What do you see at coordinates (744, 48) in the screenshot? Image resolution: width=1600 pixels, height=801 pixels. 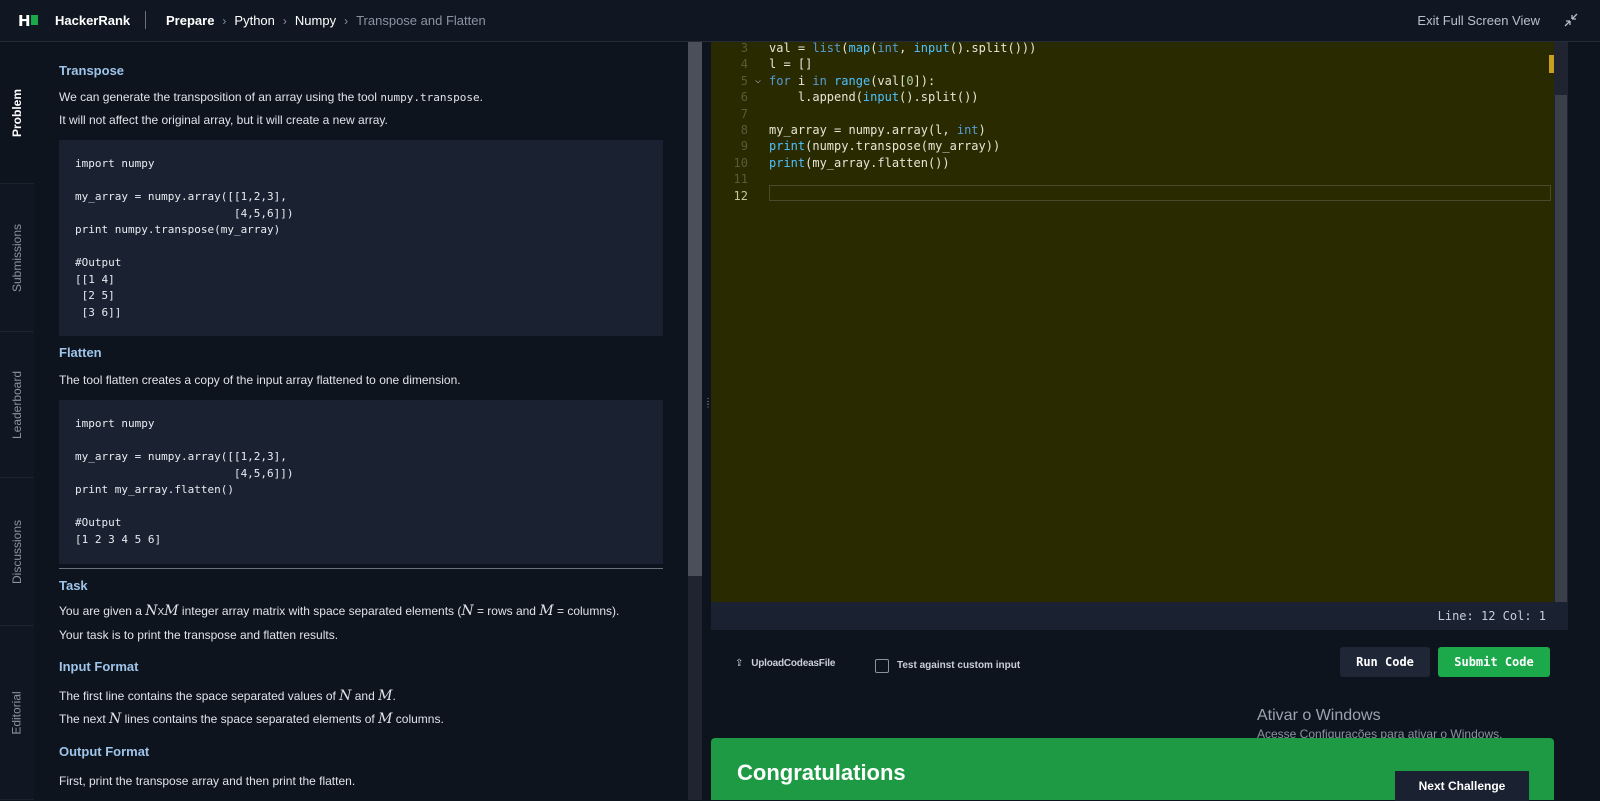 I see `line-number: 3` at bounding box center [744, 48].